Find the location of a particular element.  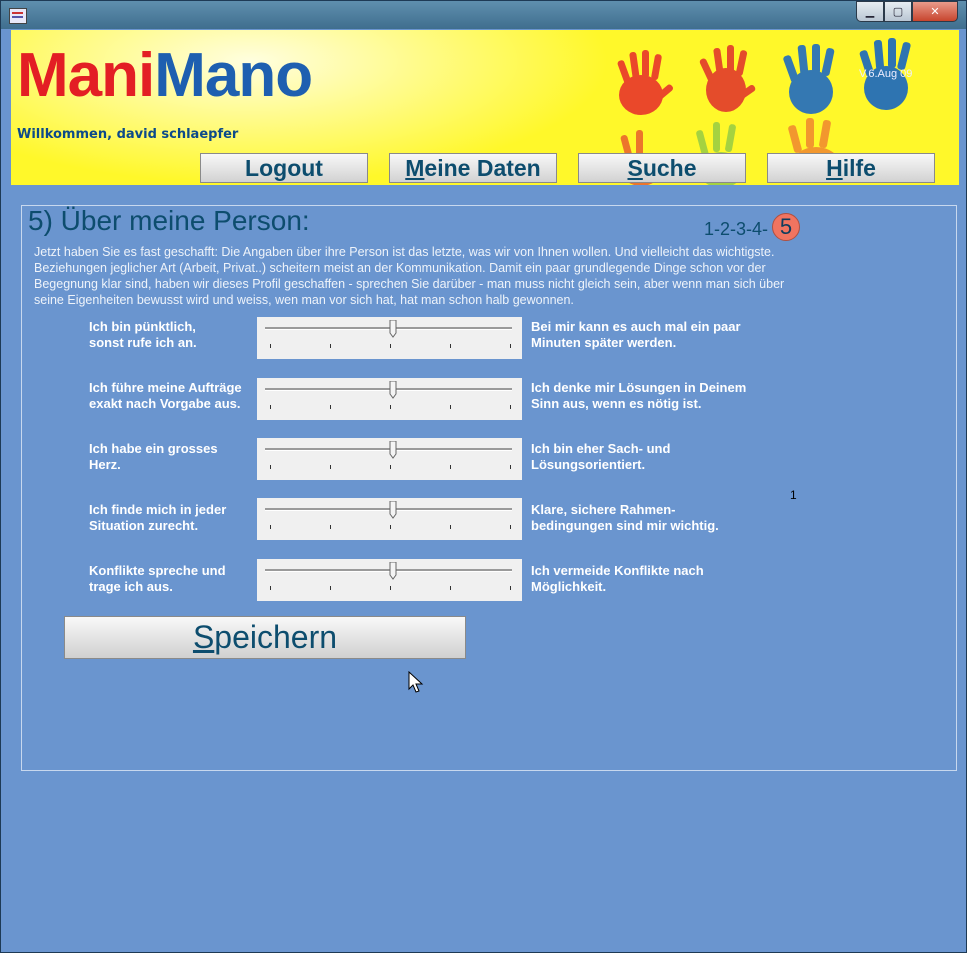

logout-button: Logout is located at coordinates (284, 168).